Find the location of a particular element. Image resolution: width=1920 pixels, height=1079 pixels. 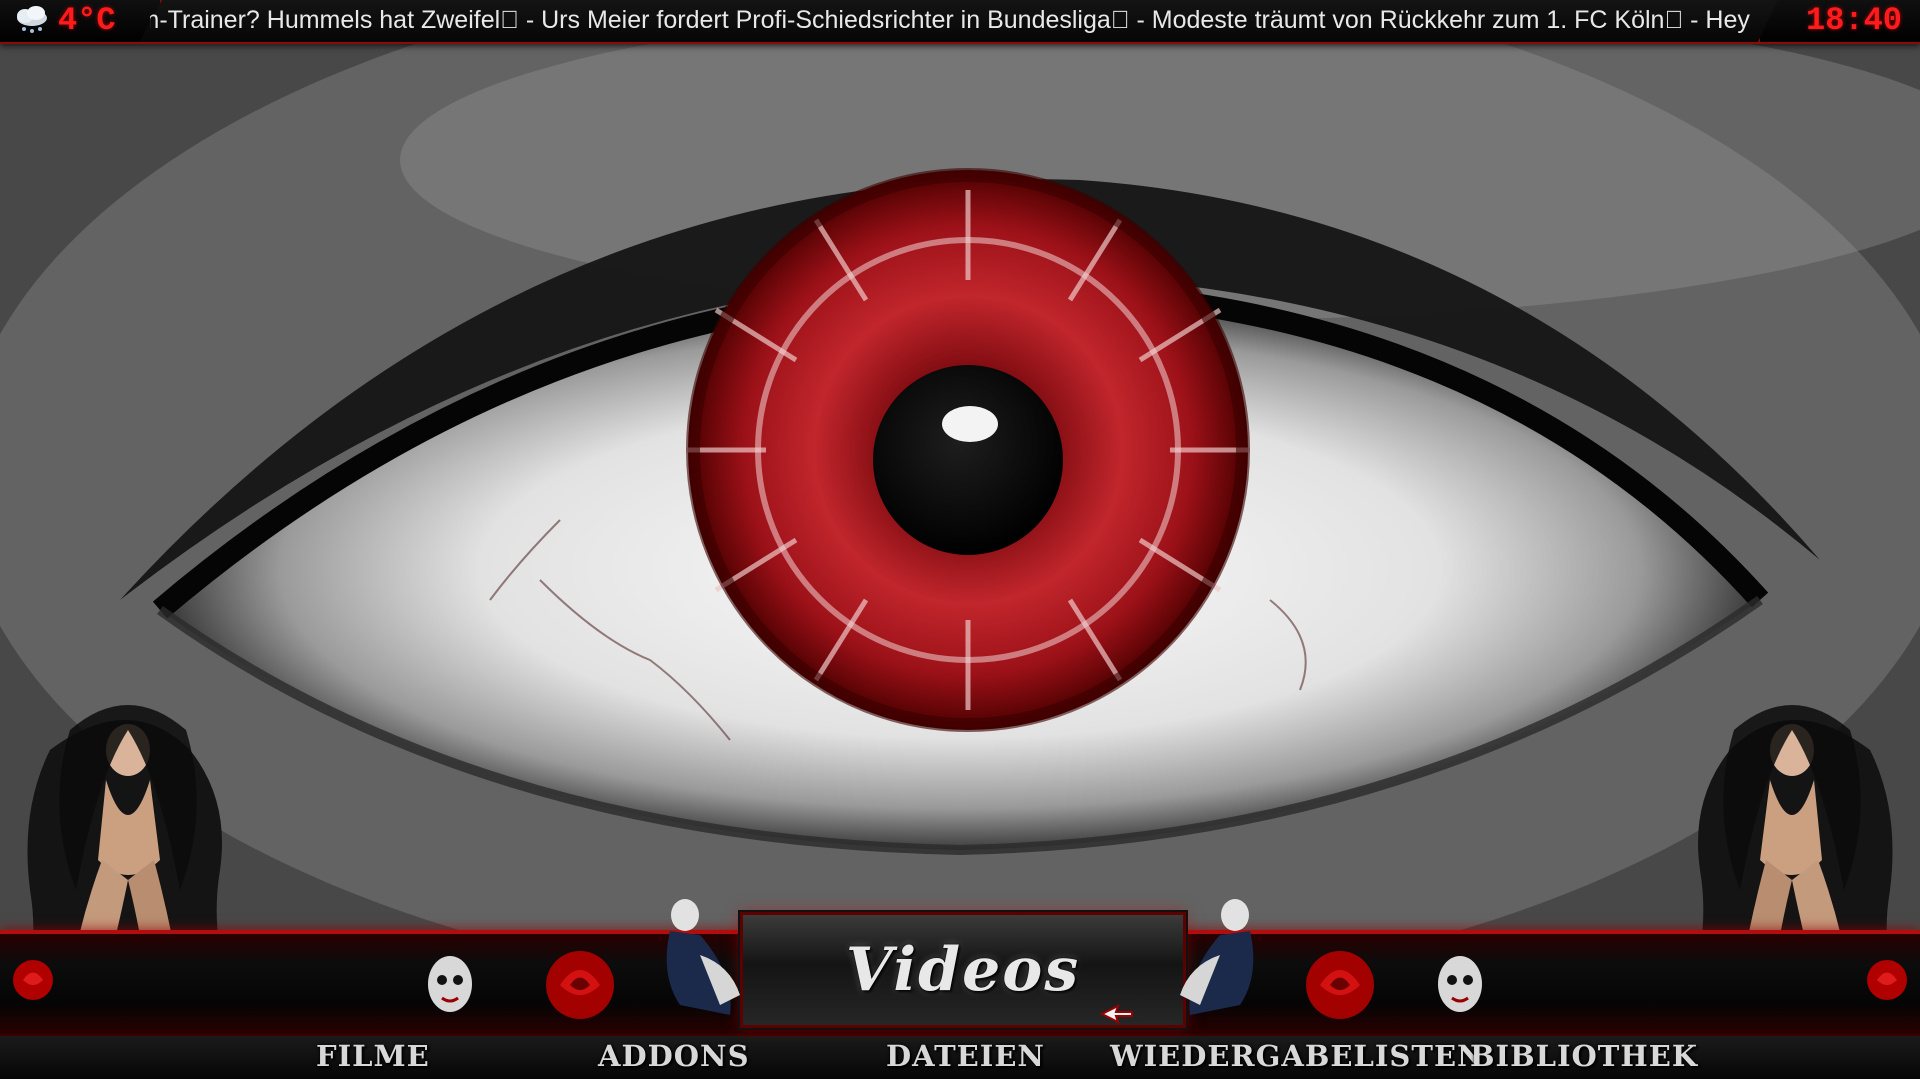

temperature-label: 4°C is located at coordinates (87, 20).